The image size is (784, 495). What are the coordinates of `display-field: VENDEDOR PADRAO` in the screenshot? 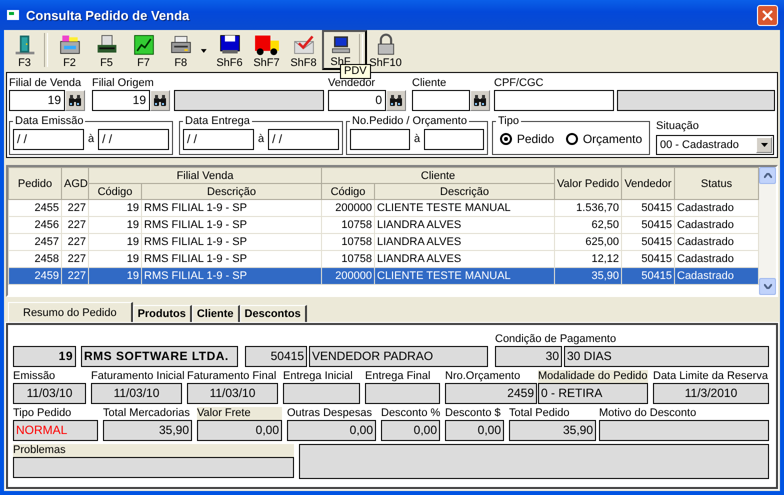 It's located at (398, 356).